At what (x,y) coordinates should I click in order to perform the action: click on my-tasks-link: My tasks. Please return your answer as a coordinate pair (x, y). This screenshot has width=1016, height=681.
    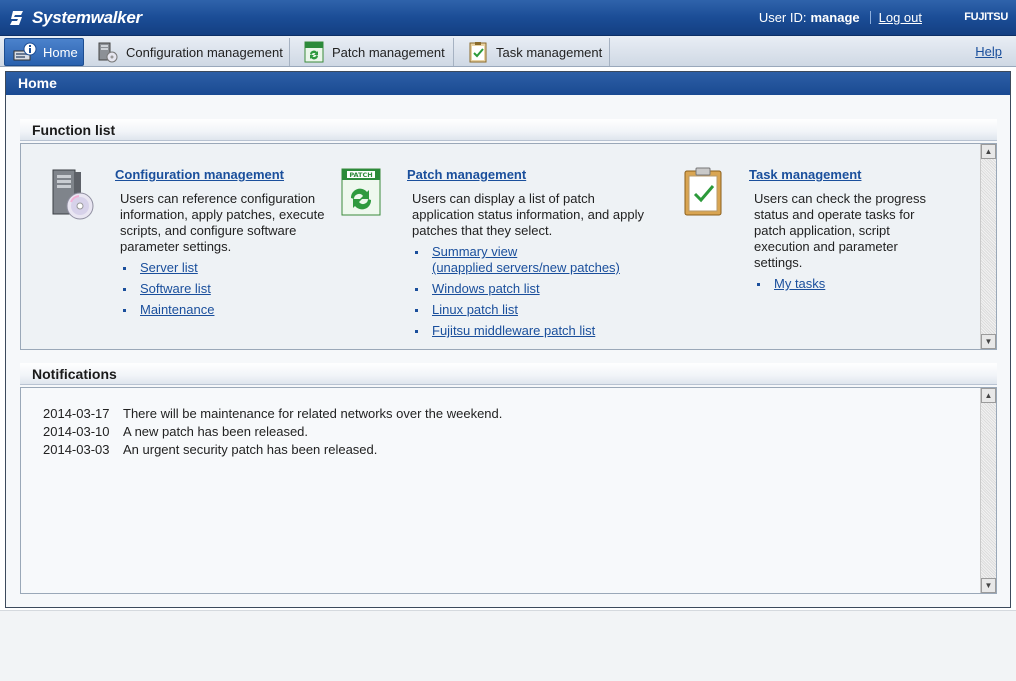
    Looking at the image, I should click on (799, 283).